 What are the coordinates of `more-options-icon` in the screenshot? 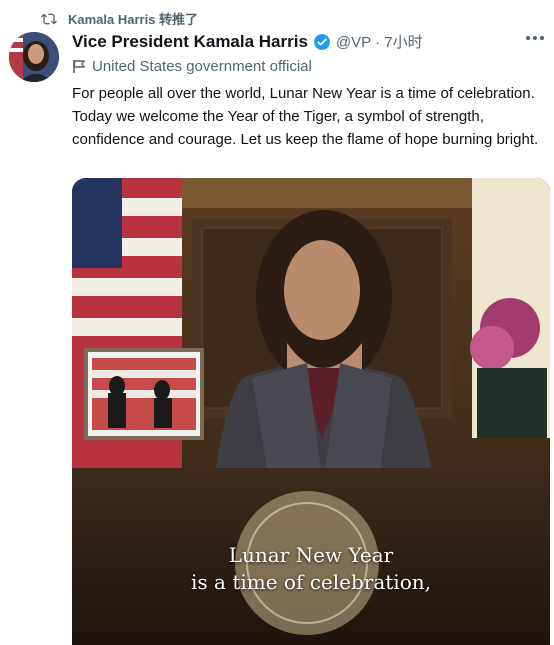 It's located at (535, 38).